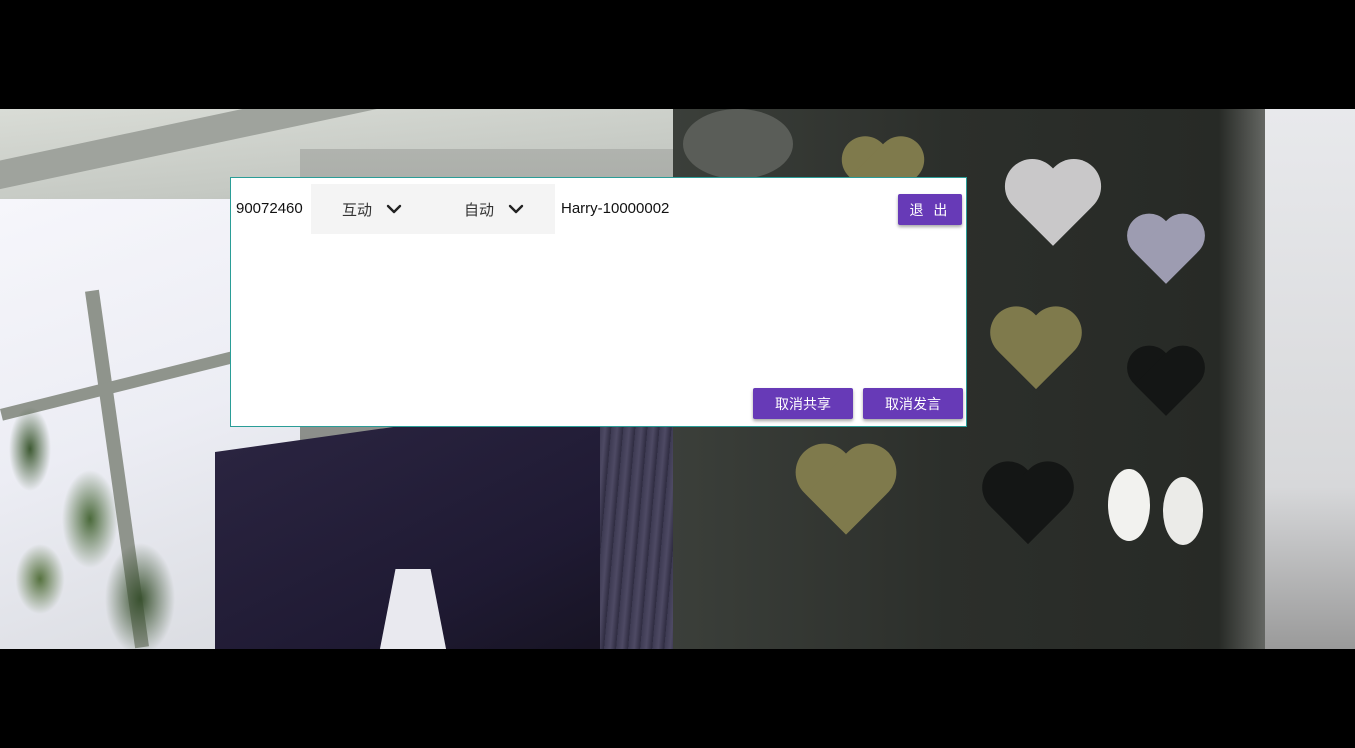  I want to click on quality-select: 自动, so click(494, 209).